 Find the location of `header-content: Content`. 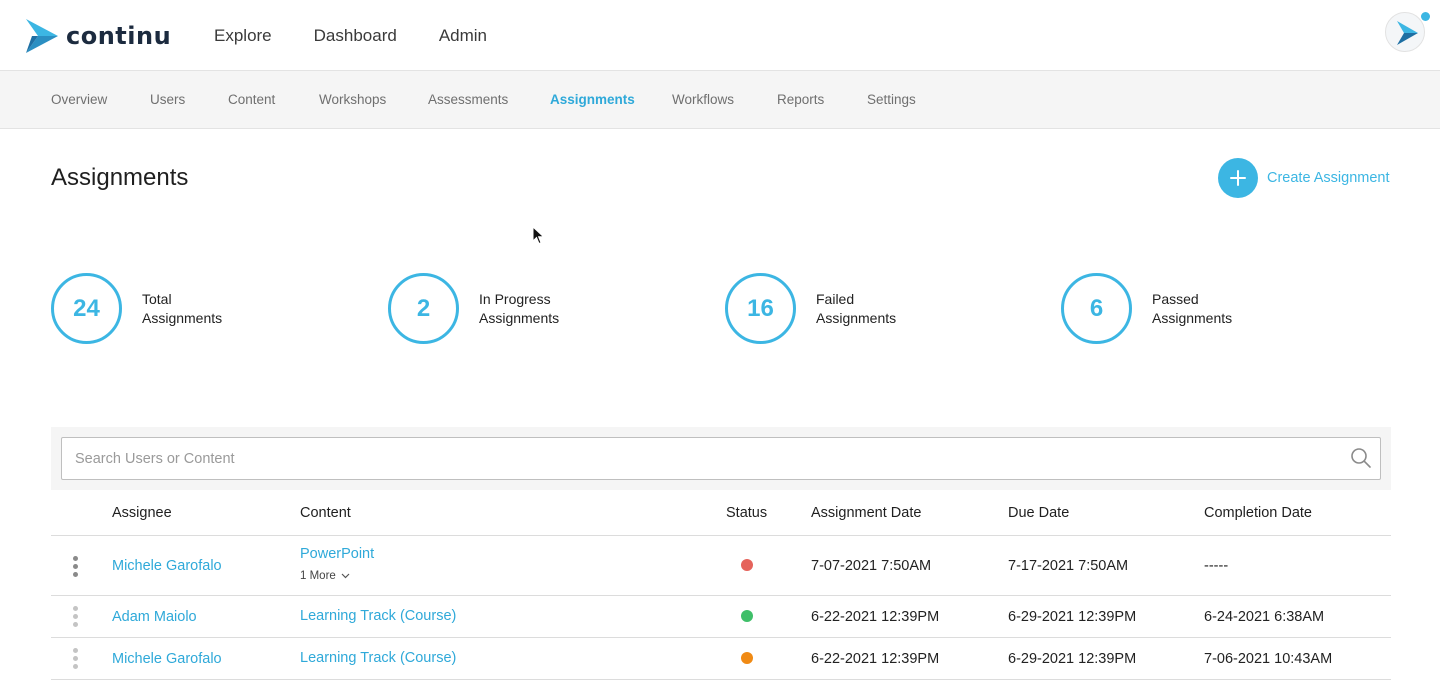

header-content: Content is located at coordinates (325, 513).